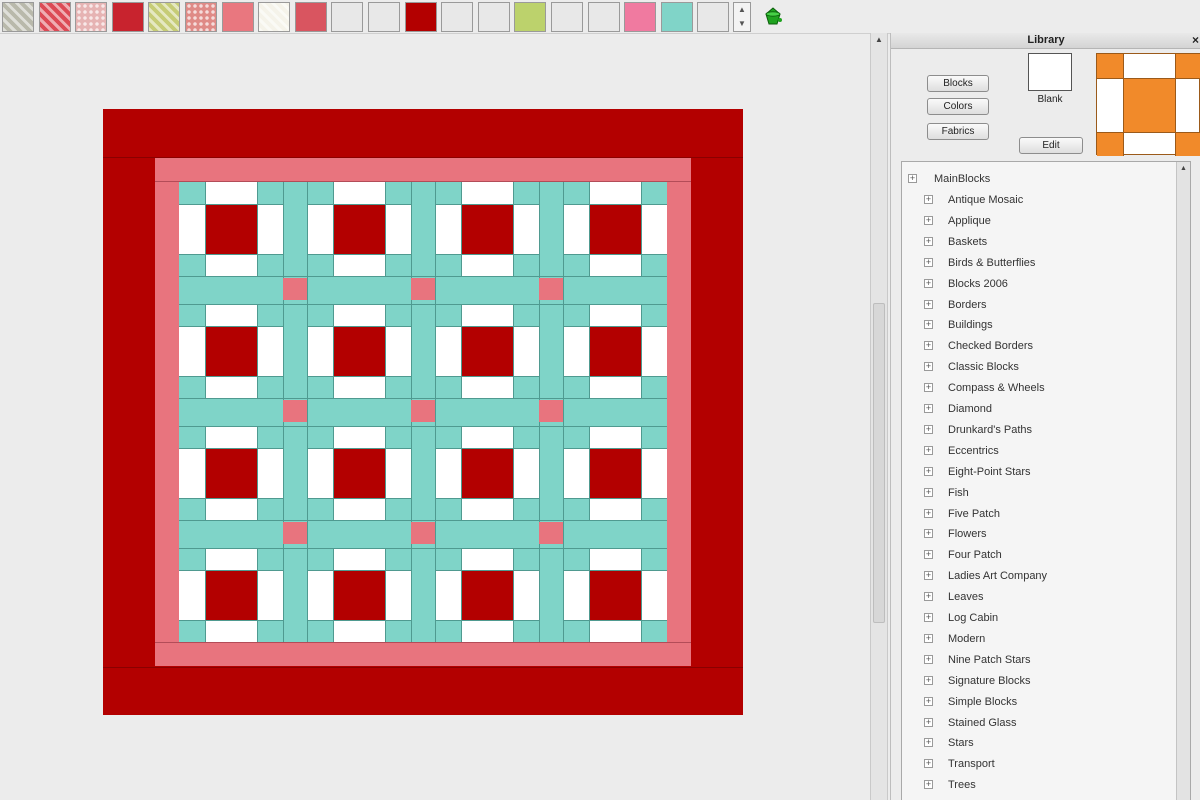  I want to click on tree-item: + Four Patch, so click(1039, 555).